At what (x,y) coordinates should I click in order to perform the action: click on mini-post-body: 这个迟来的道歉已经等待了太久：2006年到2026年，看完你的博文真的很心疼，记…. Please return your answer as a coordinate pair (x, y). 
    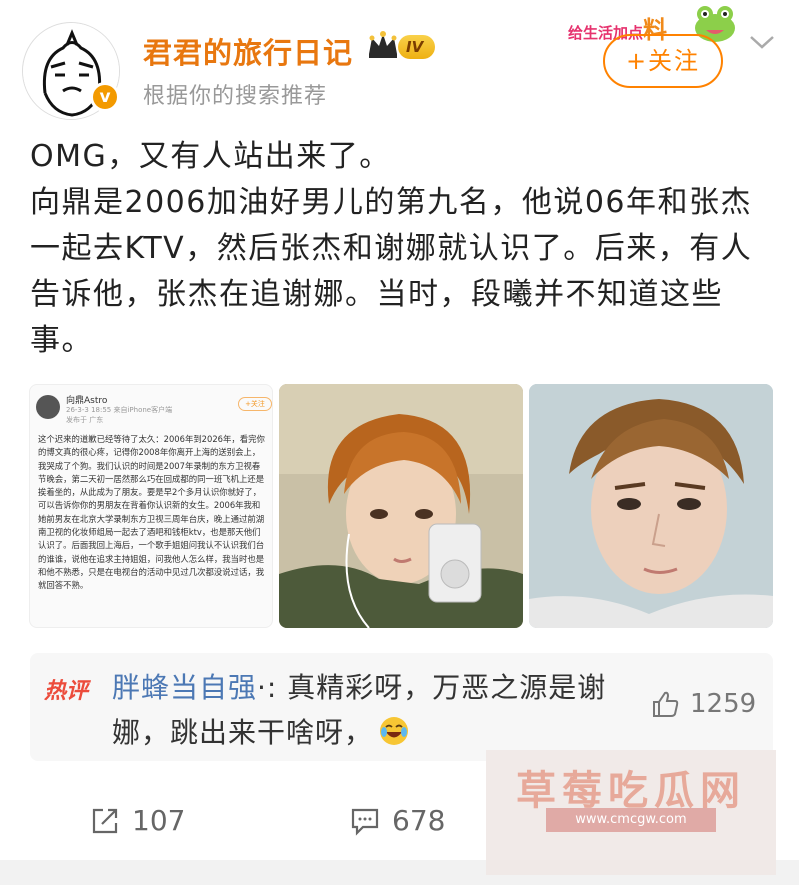
    Looking at the image, I should click on (151, 512).